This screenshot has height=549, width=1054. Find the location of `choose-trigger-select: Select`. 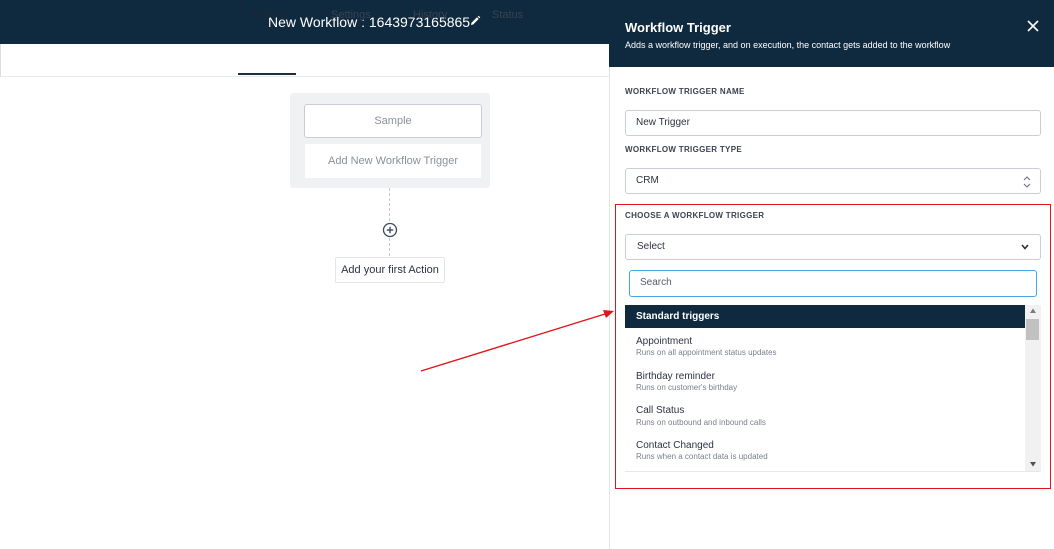

choose-trigger-select: Select is located at coordinates (833, 247).